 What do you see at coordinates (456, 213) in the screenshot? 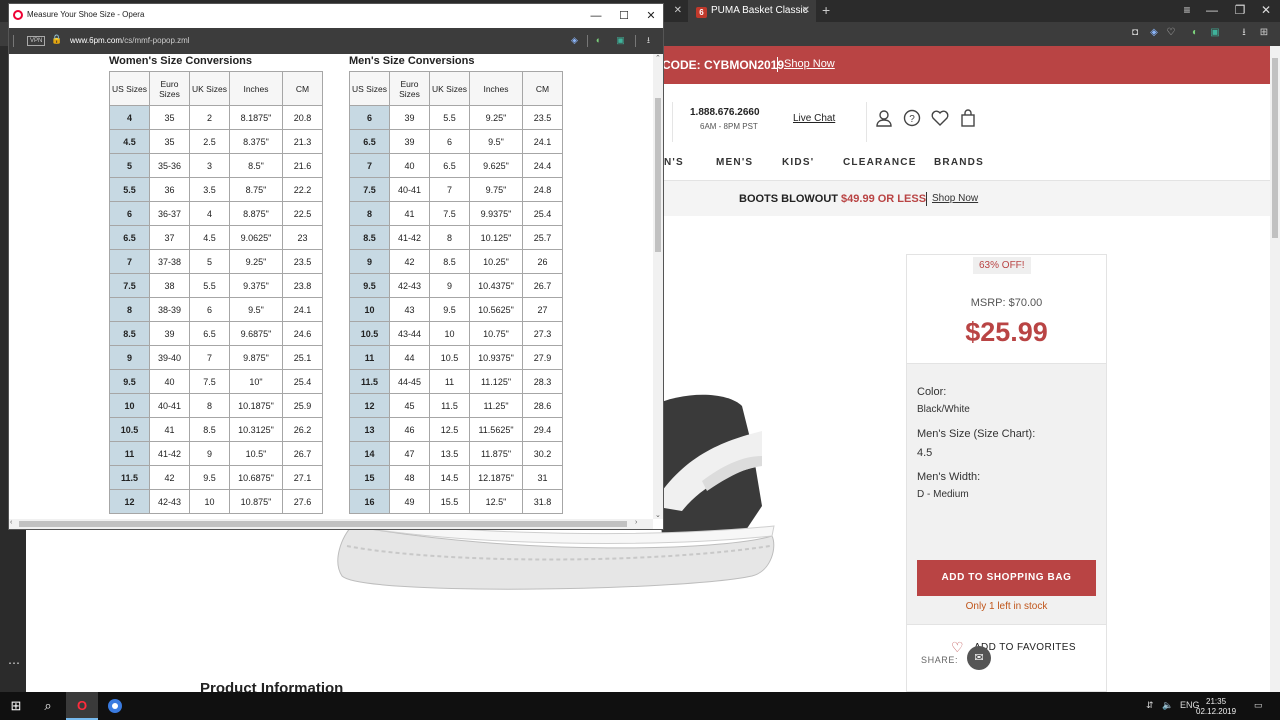
I see `table-row: 8 41 7.5 9.9375" 25.4` at bounding box center [456, 213].